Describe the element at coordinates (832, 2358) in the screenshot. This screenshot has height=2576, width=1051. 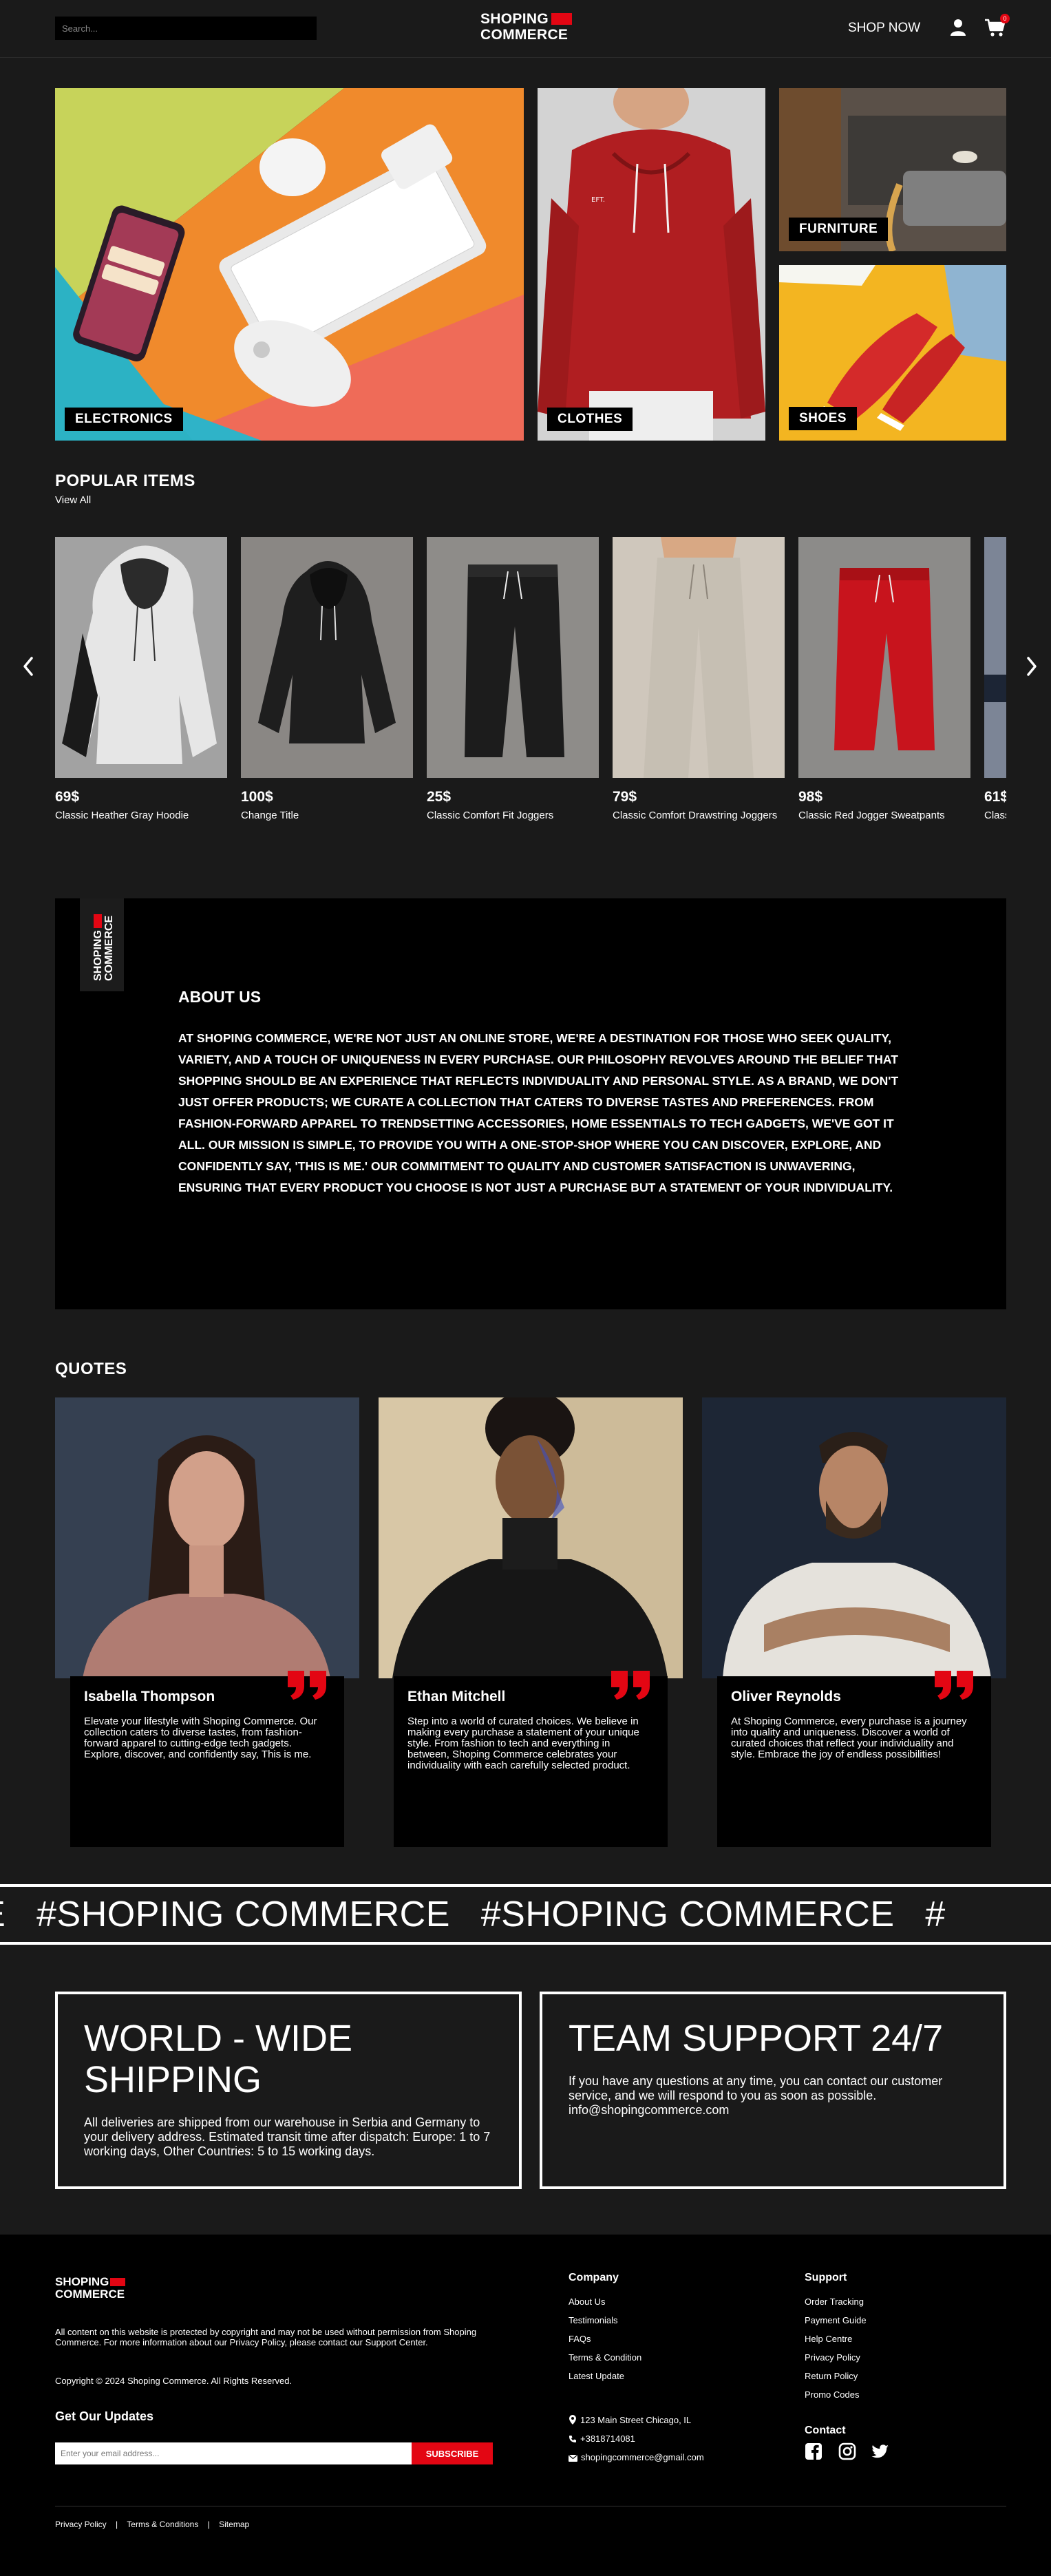
I see `footer-link-privacy-policy: Privacy Policy` at that location.